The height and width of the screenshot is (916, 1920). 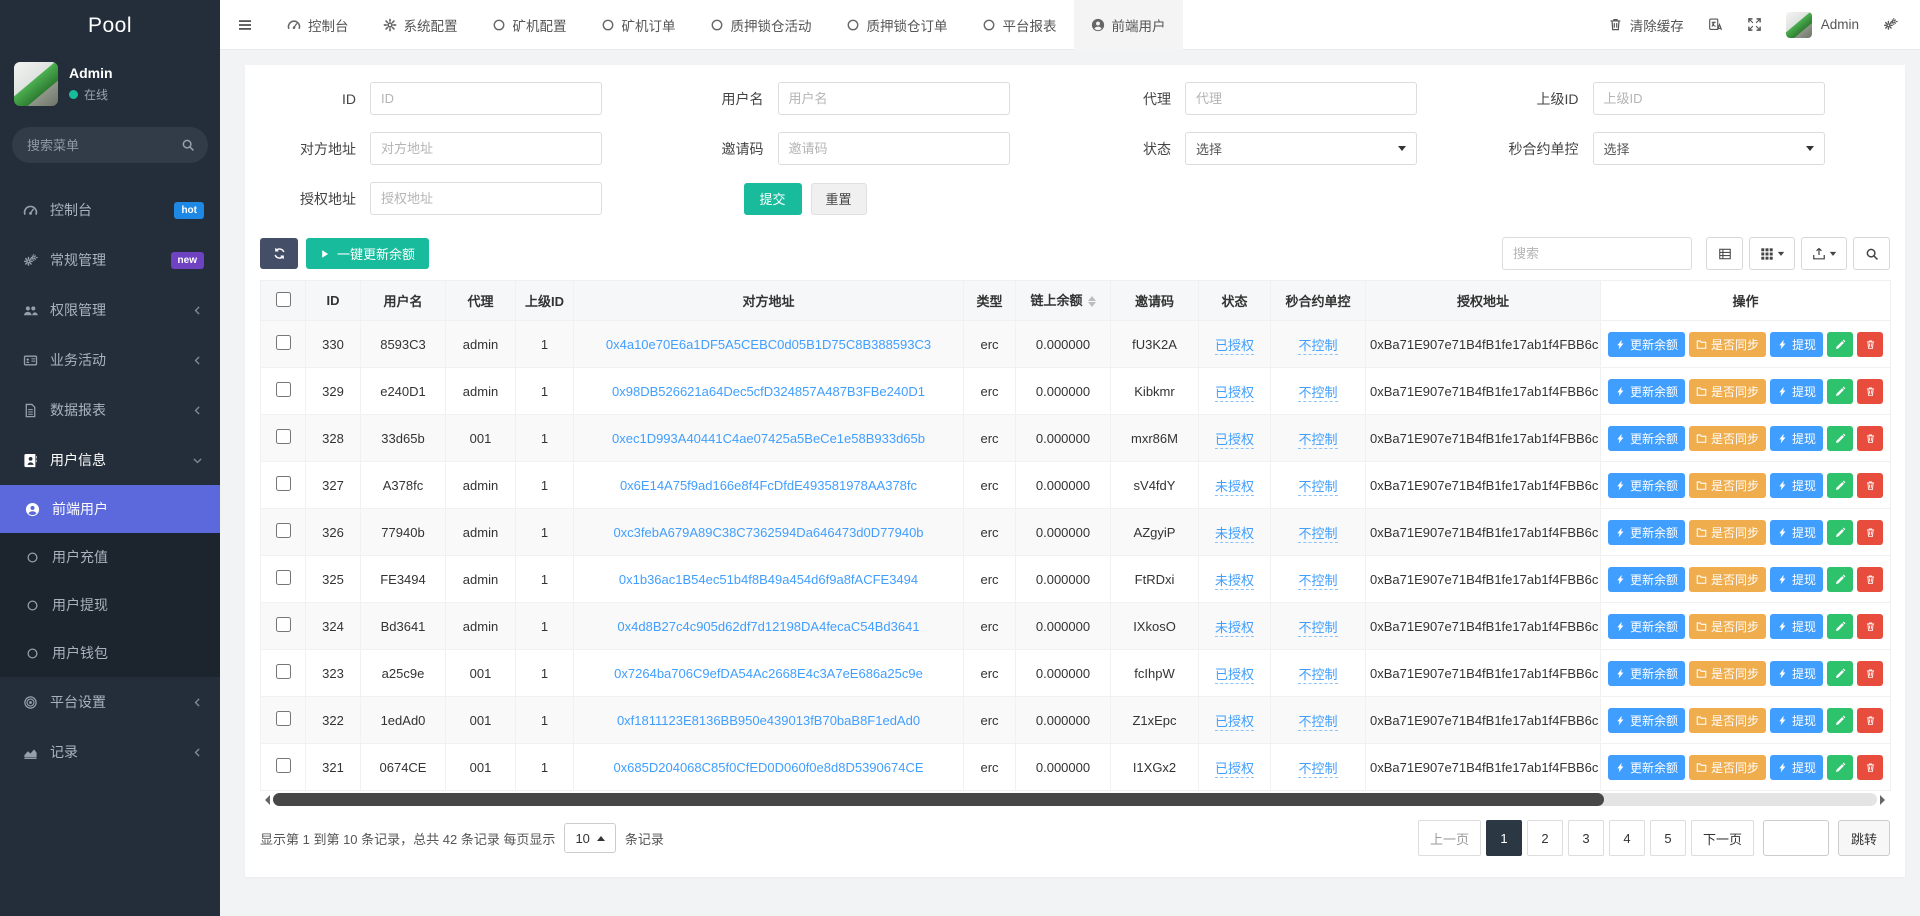 I want to click on page-prev-button: 上一页, so click(x=1449, y=838).